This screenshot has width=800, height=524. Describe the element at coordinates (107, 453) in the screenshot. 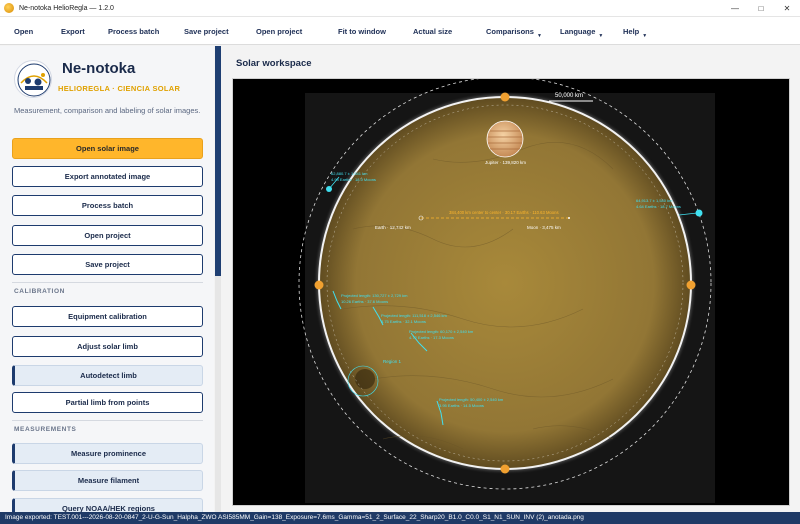

I see `measure-prominence-button: Measure prominence` at that location.